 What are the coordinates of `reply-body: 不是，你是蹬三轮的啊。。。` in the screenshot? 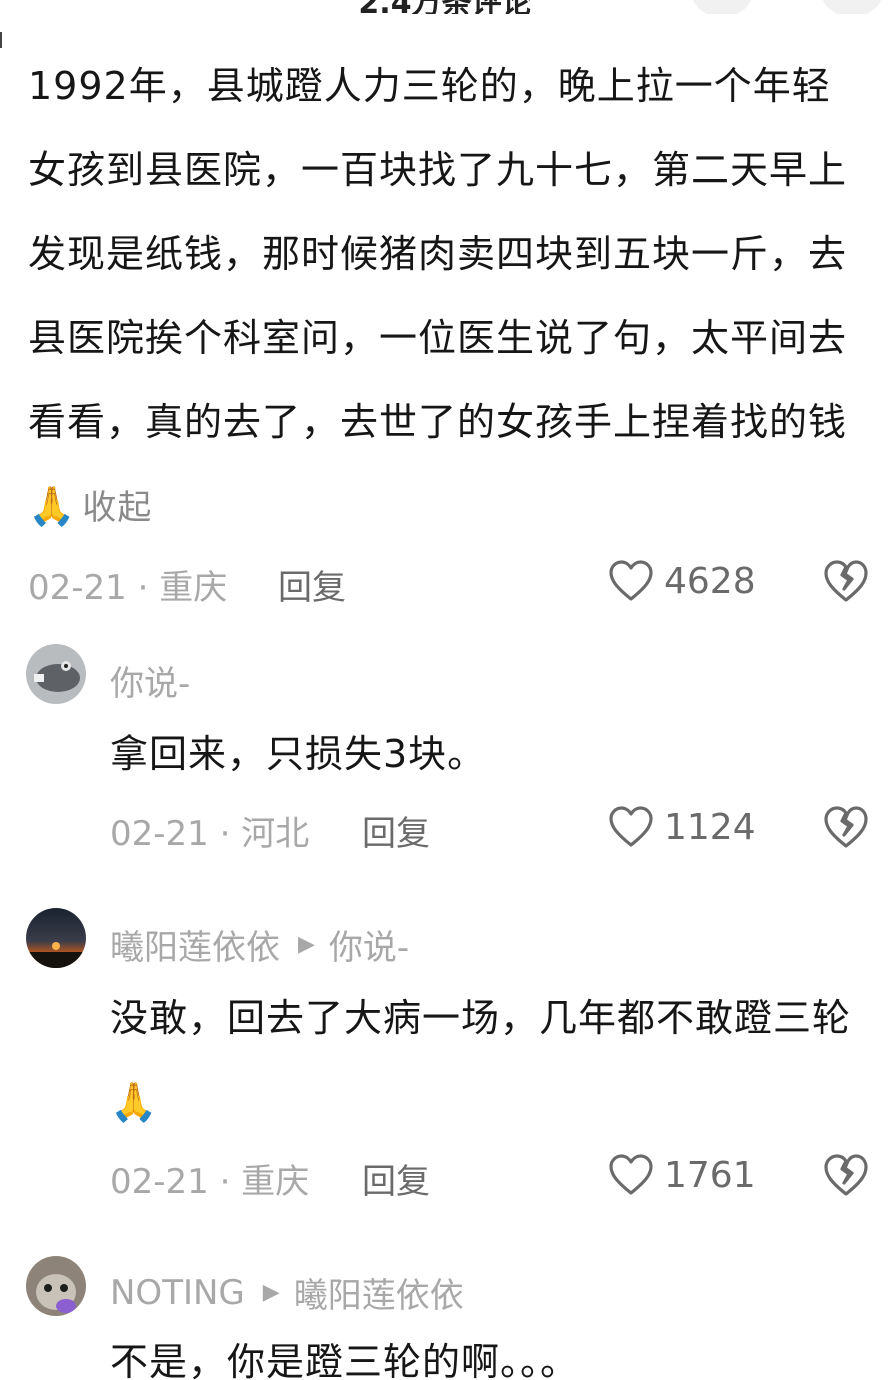 It's located at (490, 1350).